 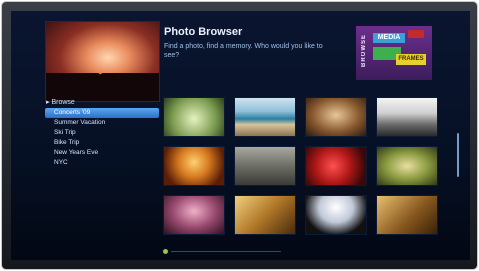 I want to click on interior-thumb, so click(x=336, y=117).